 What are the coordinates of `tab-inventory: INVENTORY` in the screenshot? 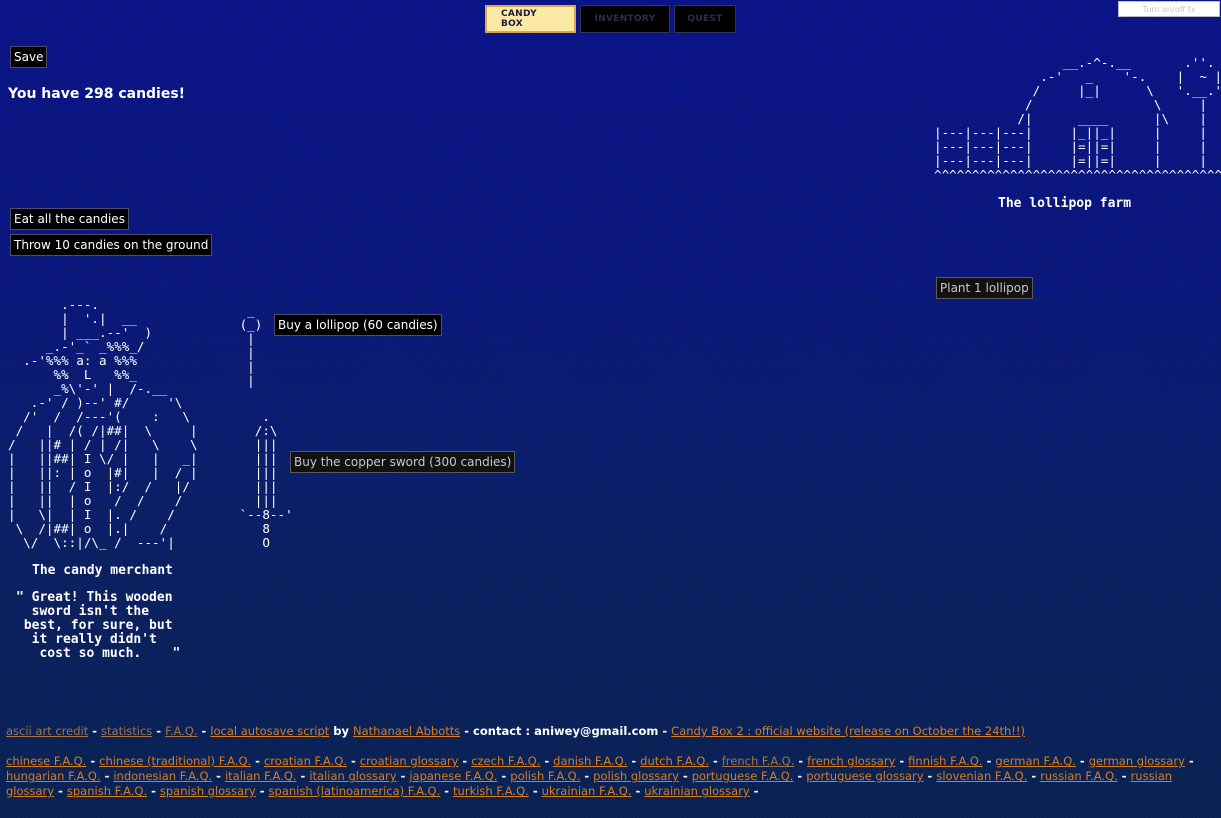 It's located at (625, 19).